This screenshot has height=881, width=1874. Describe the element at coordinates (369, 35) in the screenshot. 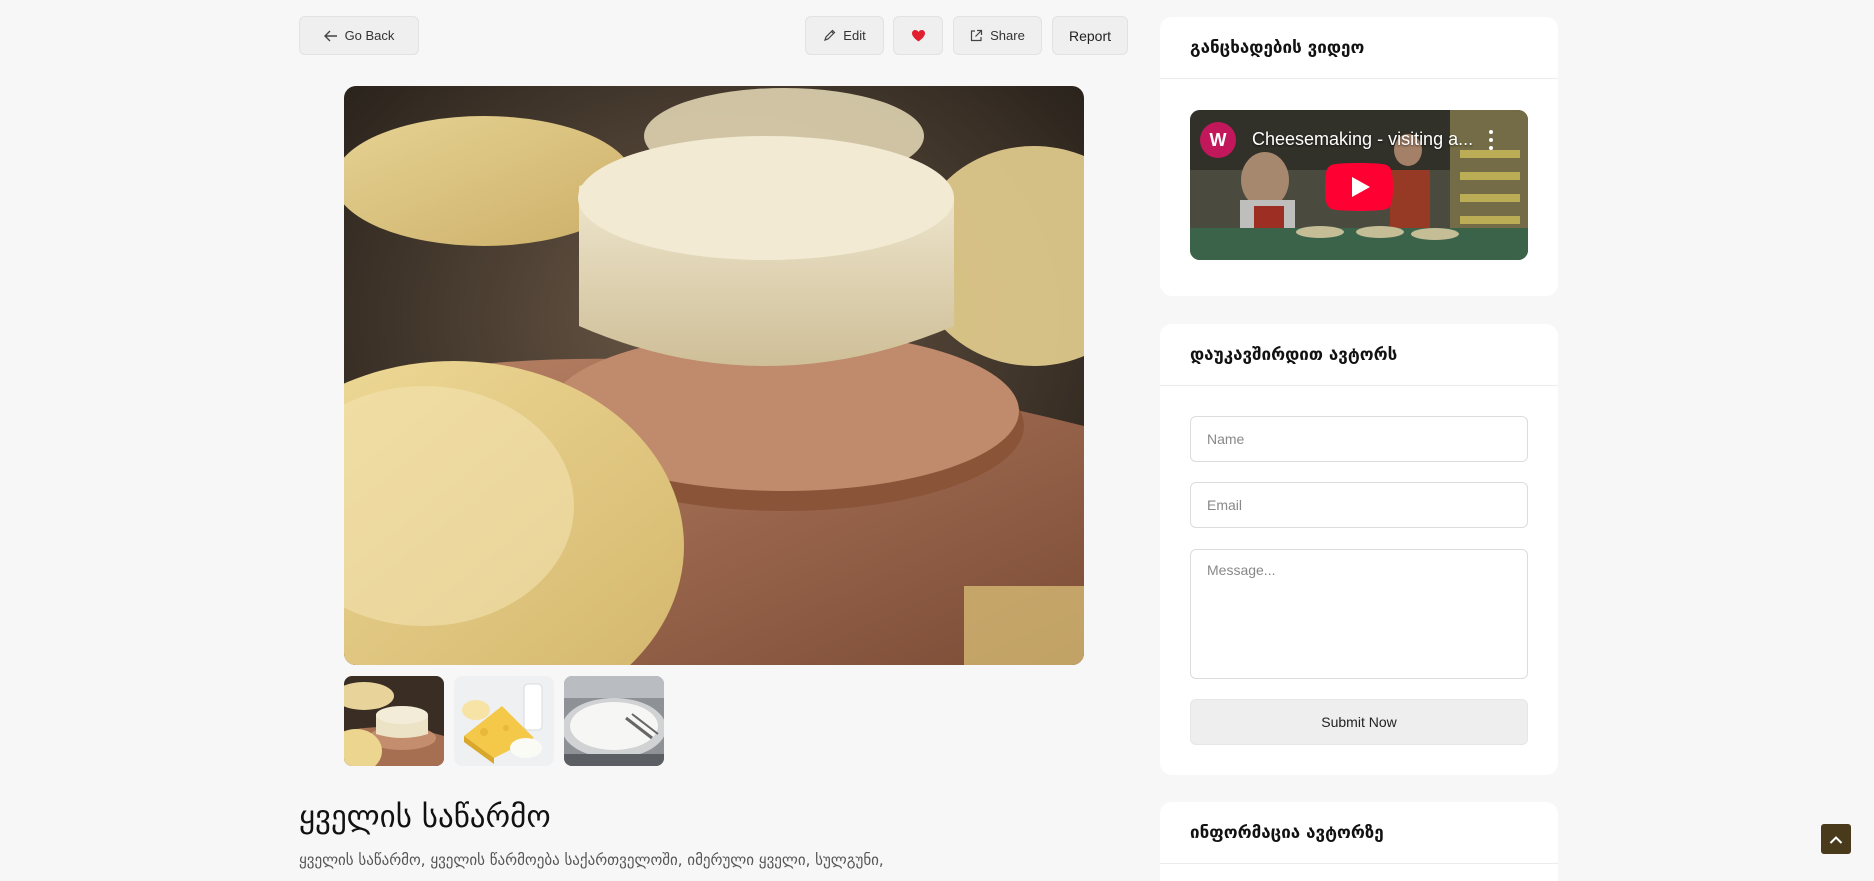

I see `go-back-label: Go Back` at that location.